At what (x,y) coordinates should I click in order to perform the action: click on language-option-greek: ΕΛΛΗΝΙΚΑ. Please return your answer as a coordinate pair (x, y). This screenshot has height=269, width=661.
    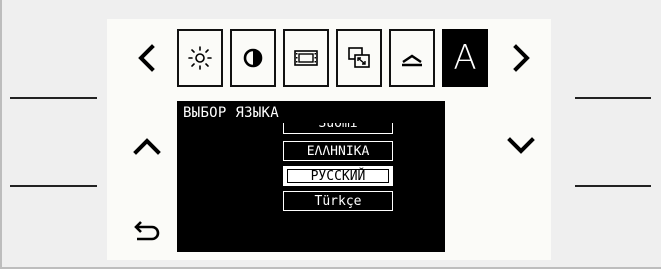
    Looking at the image, I should click on (338, 151).